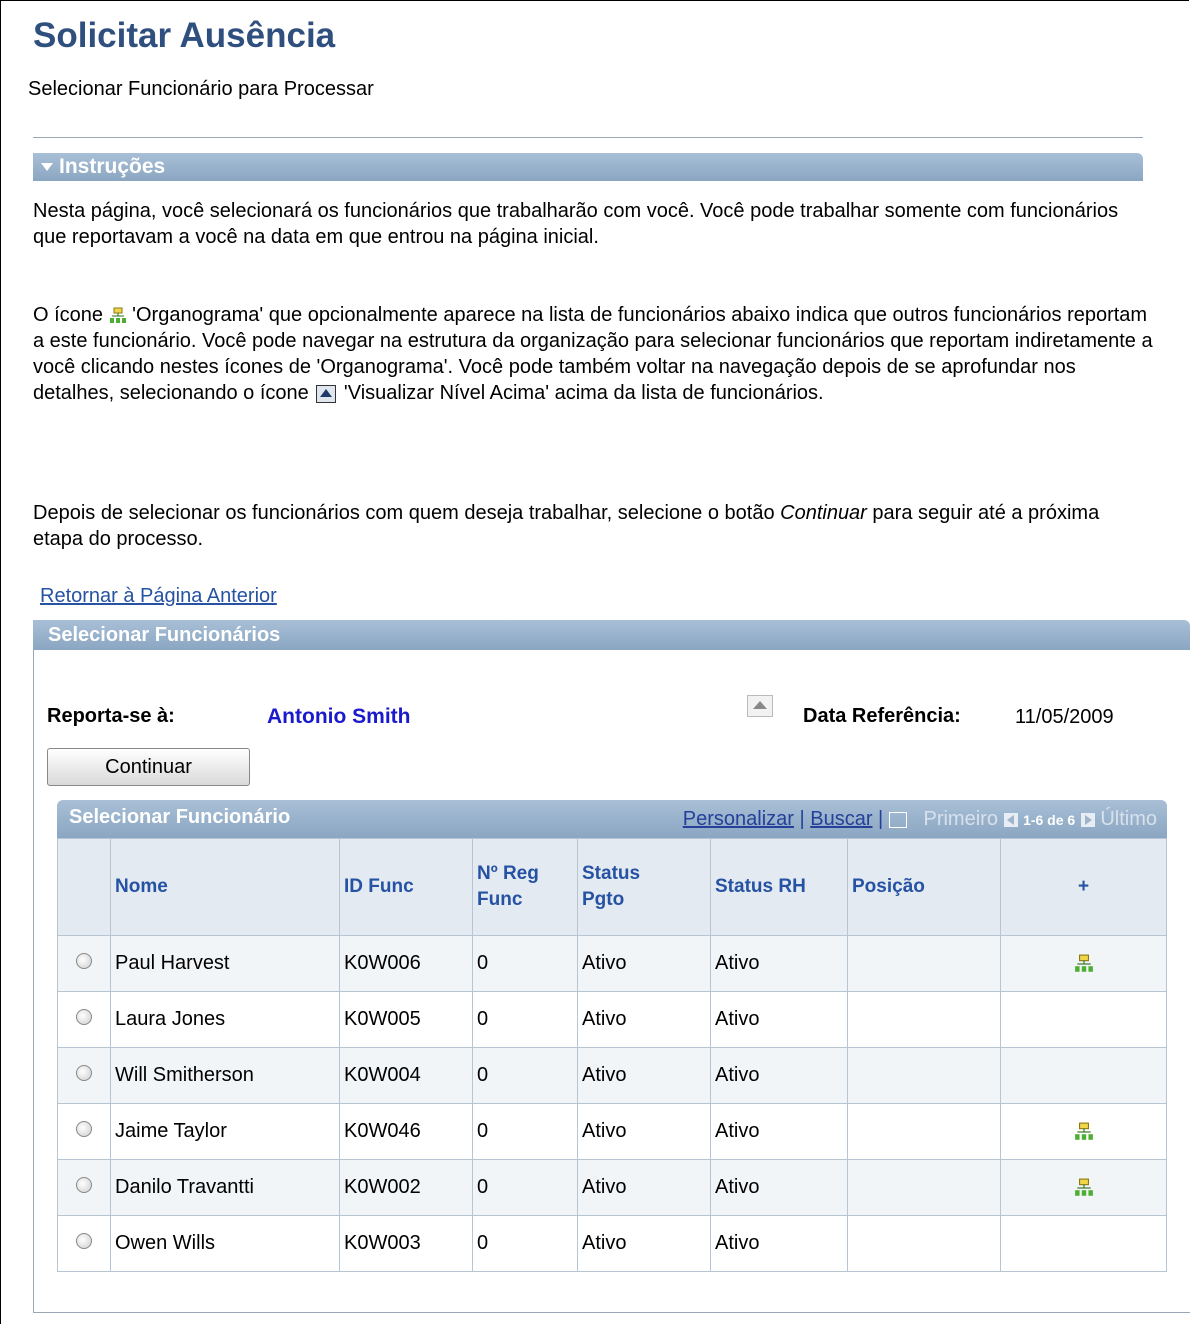  I want to click on table-row: Paul Harvest K0W006 0 Ativo Ativo, so click(612, 963).